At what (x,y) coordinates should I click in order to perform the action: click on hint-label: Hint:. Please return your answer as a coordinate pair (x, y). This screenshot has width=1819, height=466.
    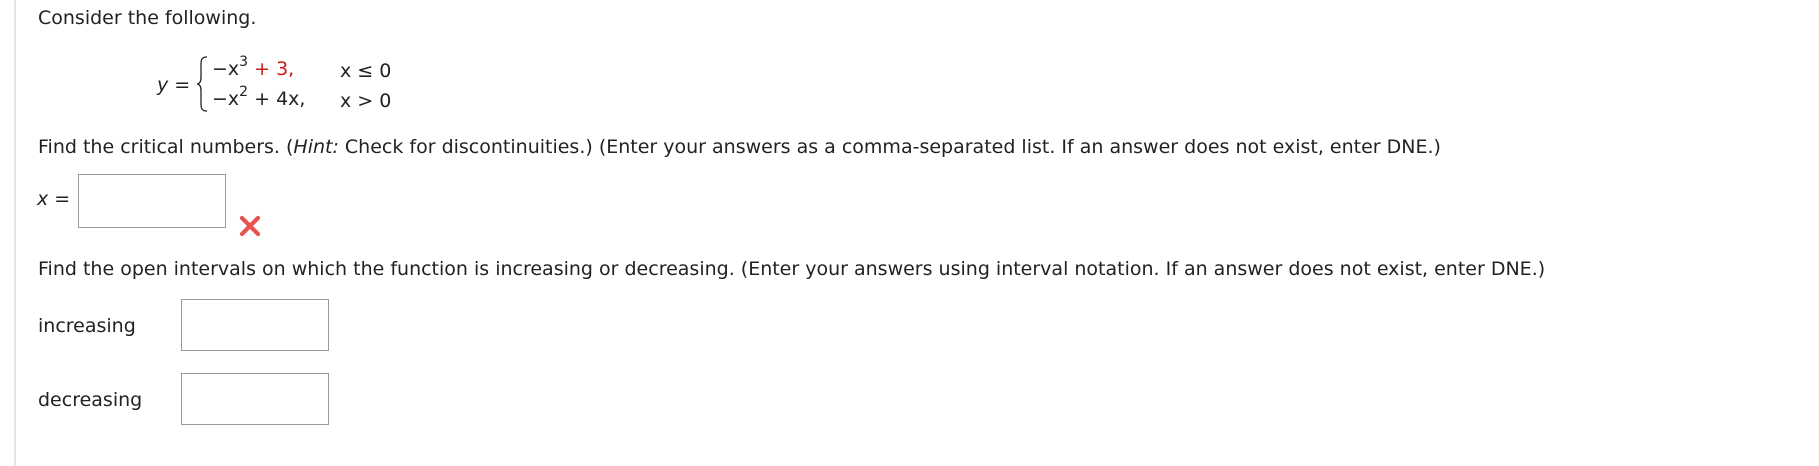
    Looking at the image, I should click on (316, 147).